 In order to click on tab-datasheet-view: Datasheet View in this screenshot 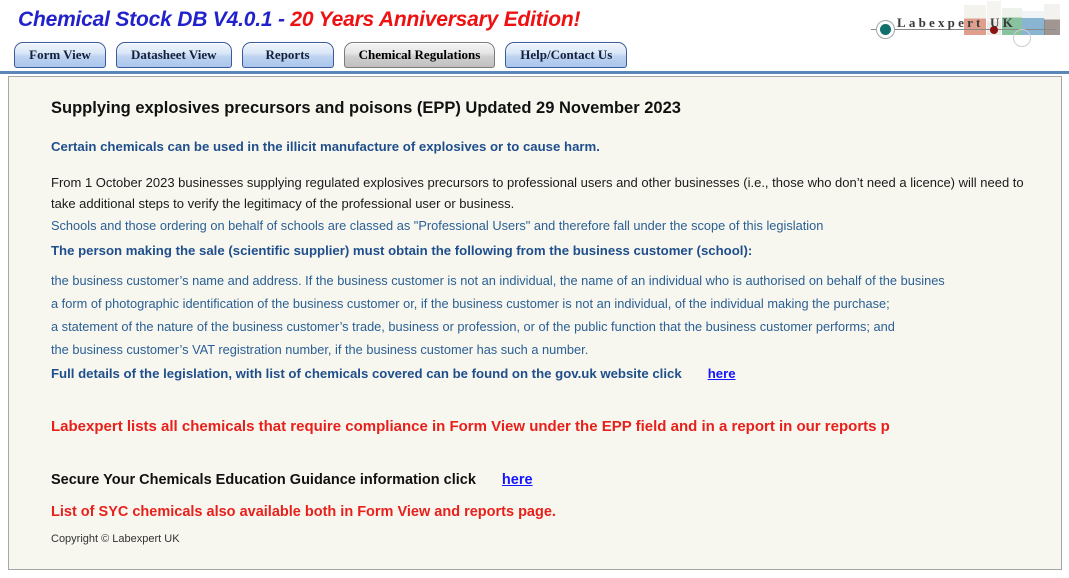, I will do `click(174, 55)`.